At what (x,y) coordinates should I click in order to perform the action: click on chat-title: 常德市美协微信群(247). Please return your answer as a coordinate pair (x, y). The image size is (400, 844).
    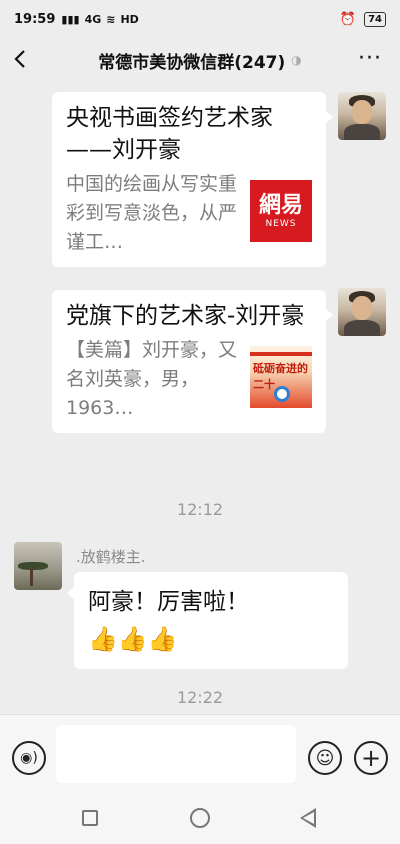
    Looking at the image, I should click on (192, 62).